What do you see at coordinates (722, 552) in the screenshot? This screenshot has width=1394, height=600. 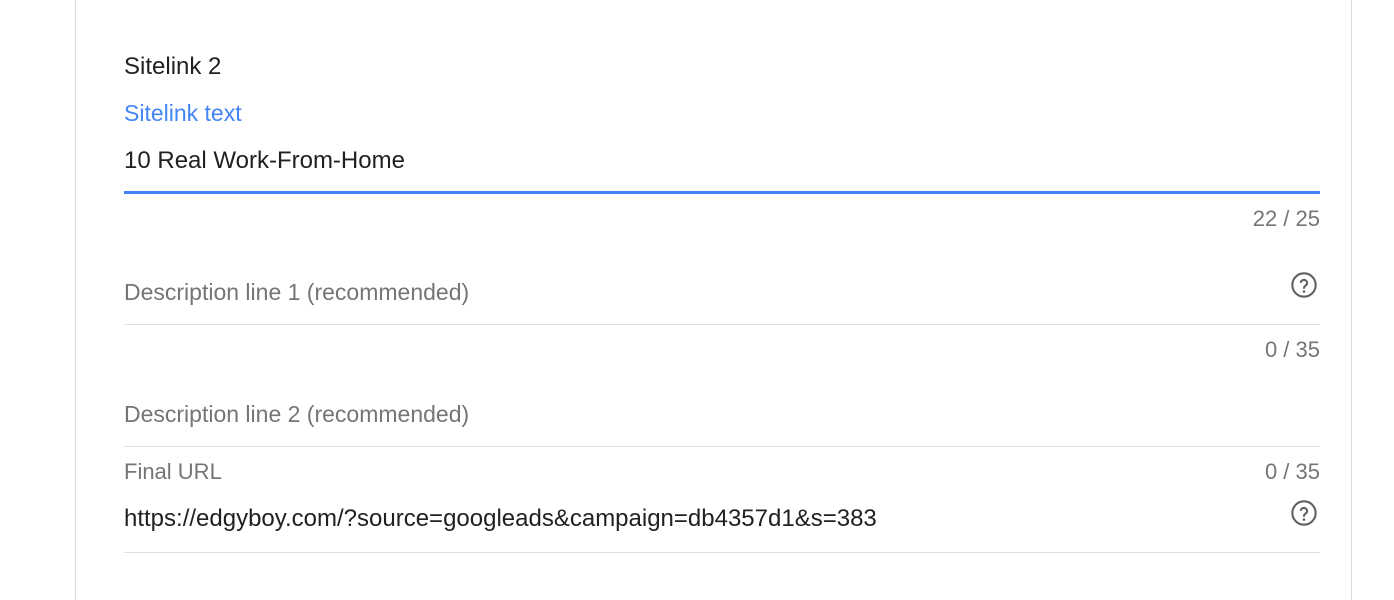 I see `final-url-underline` at bounding box center [722, 552].